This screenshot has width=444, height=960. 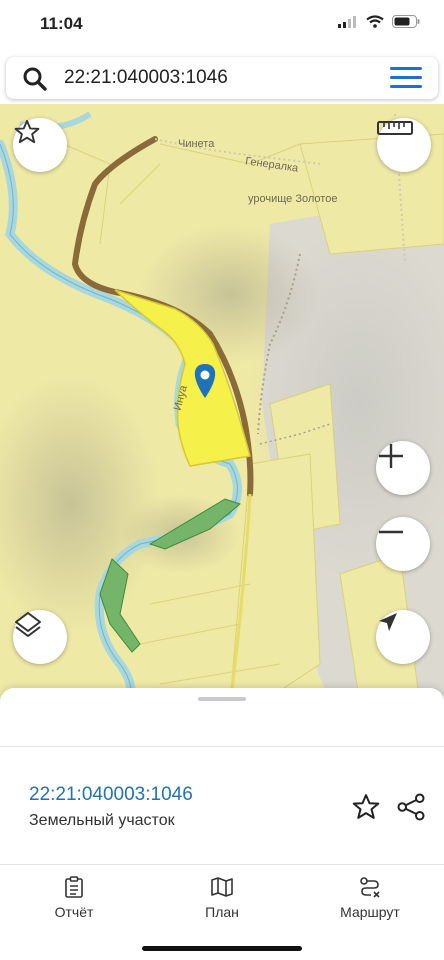 I want to click on tab-report: Отчёт, so click(x=74, y=898).